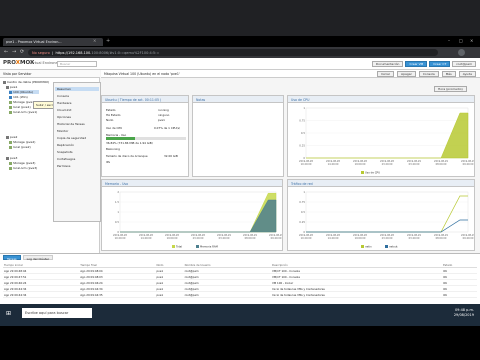  What do you see at coordinates (20, 107) in the screenshot?
I see `tree-local-pve1: local (pve1)` at bounding box center [20, 107].